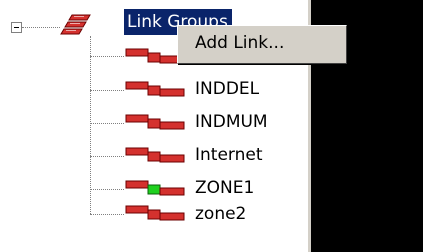 Image resolution: width=423 pixels, height=252 pixels. What do you see at coordinates (90, 125) in the screenshot?
I see `tree-connector-vertical` at bounding box center [90, 125].